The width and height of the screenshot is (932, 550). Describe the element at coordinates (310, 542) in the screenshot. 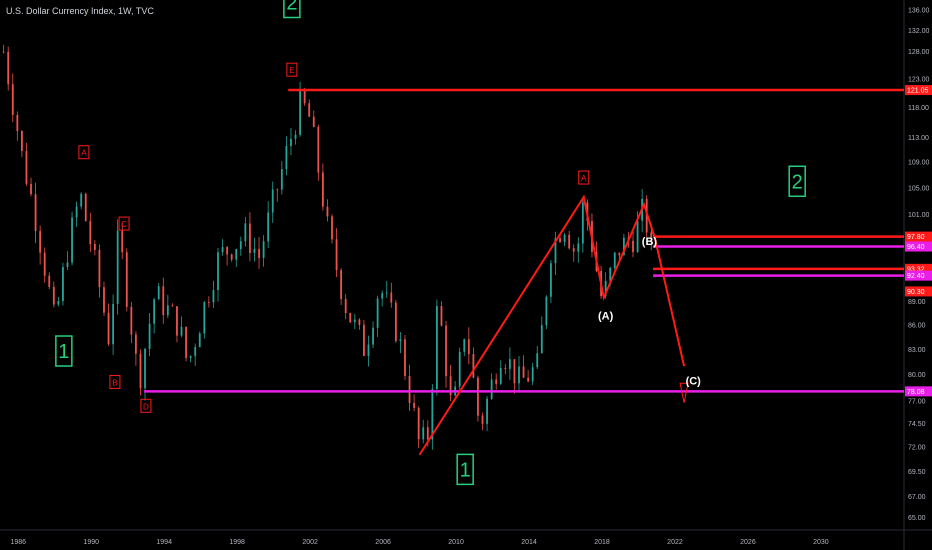

I see `x-tick-label: 2002` at that location.